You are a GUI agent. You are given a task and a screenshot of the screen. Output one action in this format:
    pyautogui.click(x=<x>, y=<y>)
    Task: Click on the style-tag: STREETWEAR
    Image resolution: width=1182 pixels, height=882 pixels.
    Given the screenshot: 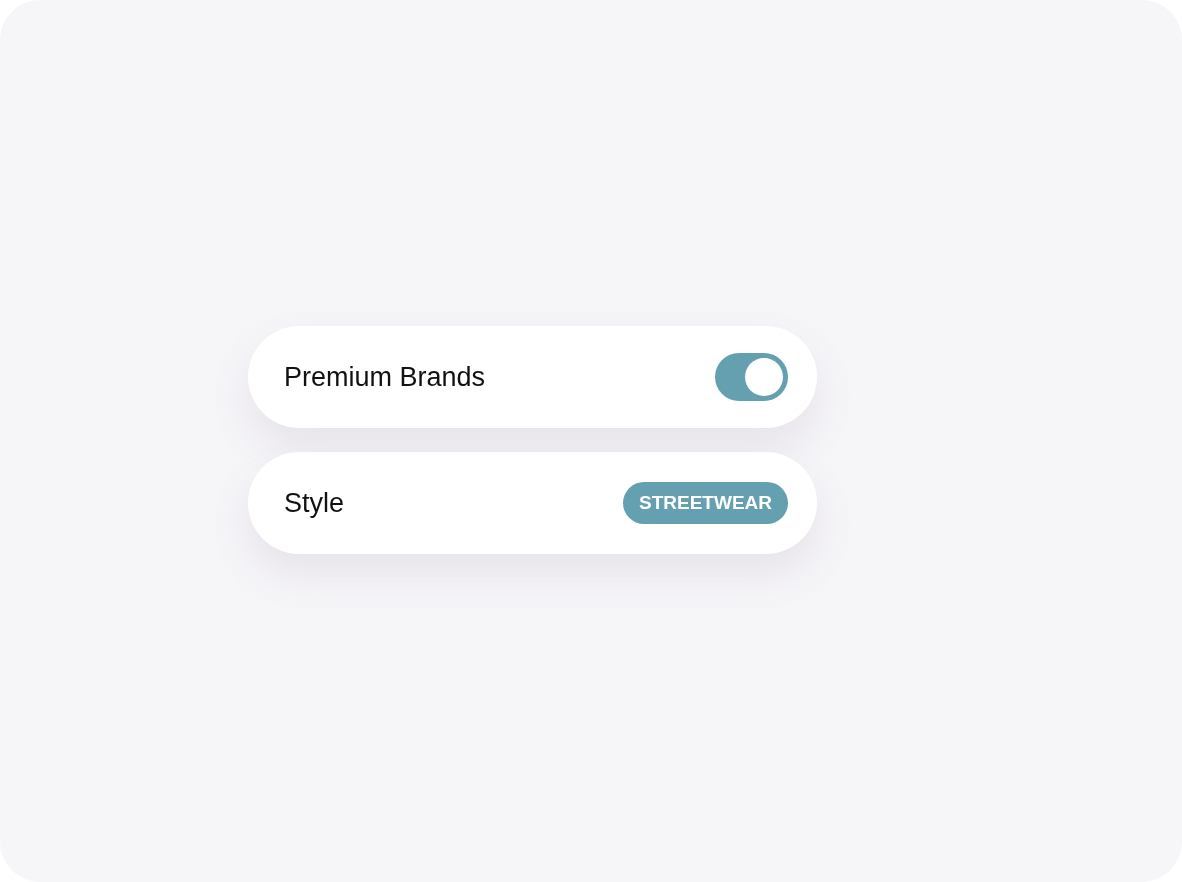 What is the action you would take?
    pyautogui.click(x=705, y=503)
    